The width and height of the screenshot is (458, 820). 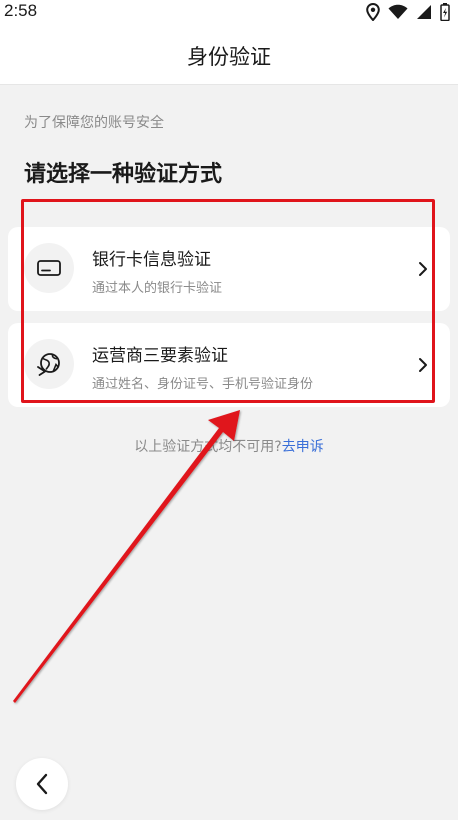 I want to click on chevron-left-icon, so click(x=42, y=784).